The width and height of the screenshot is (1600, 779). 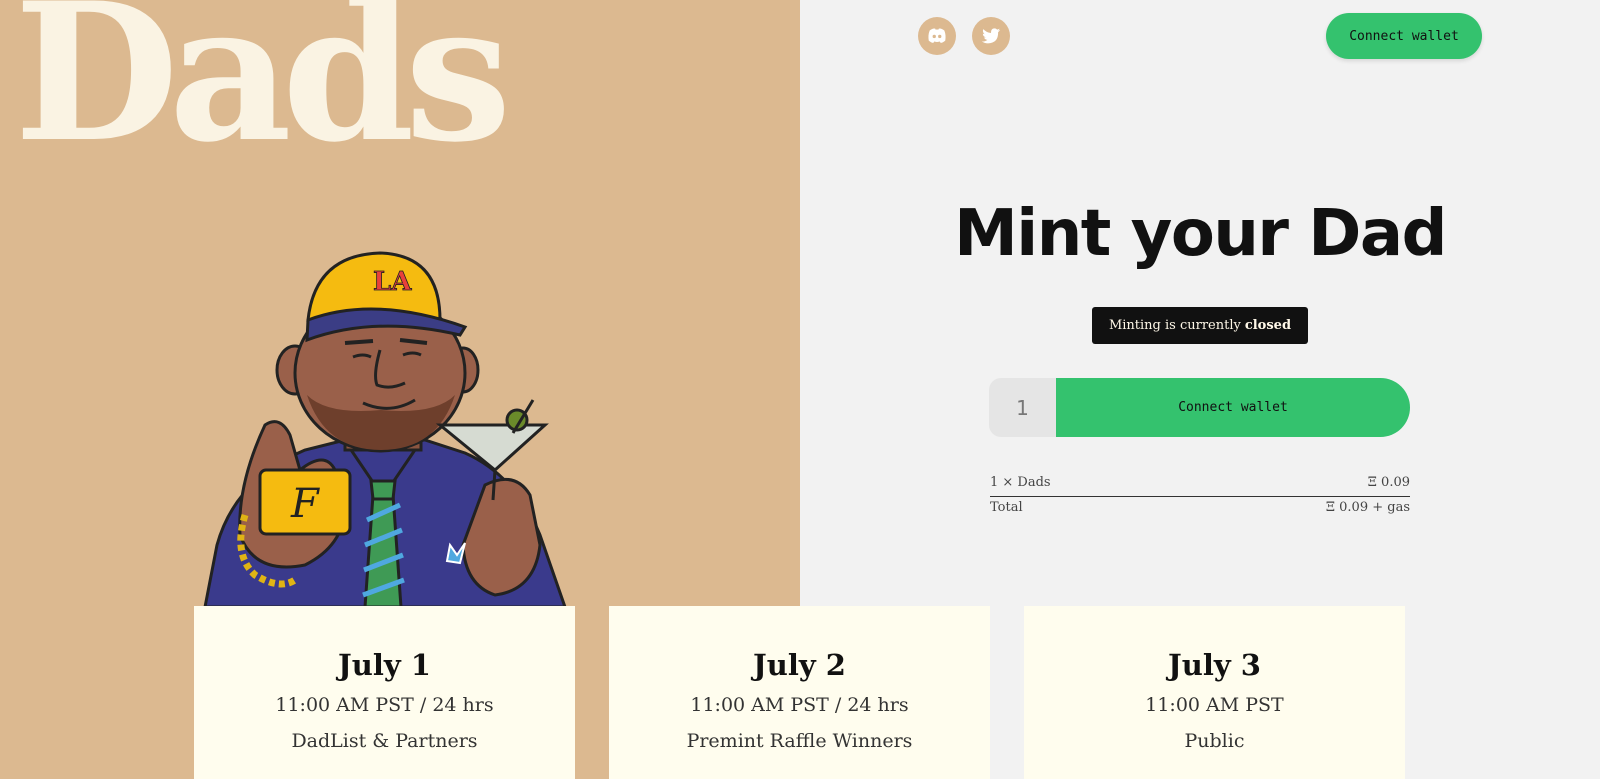 I want to click on schedule-group: Premint Raffle Winners, so click(x=799, y=741).